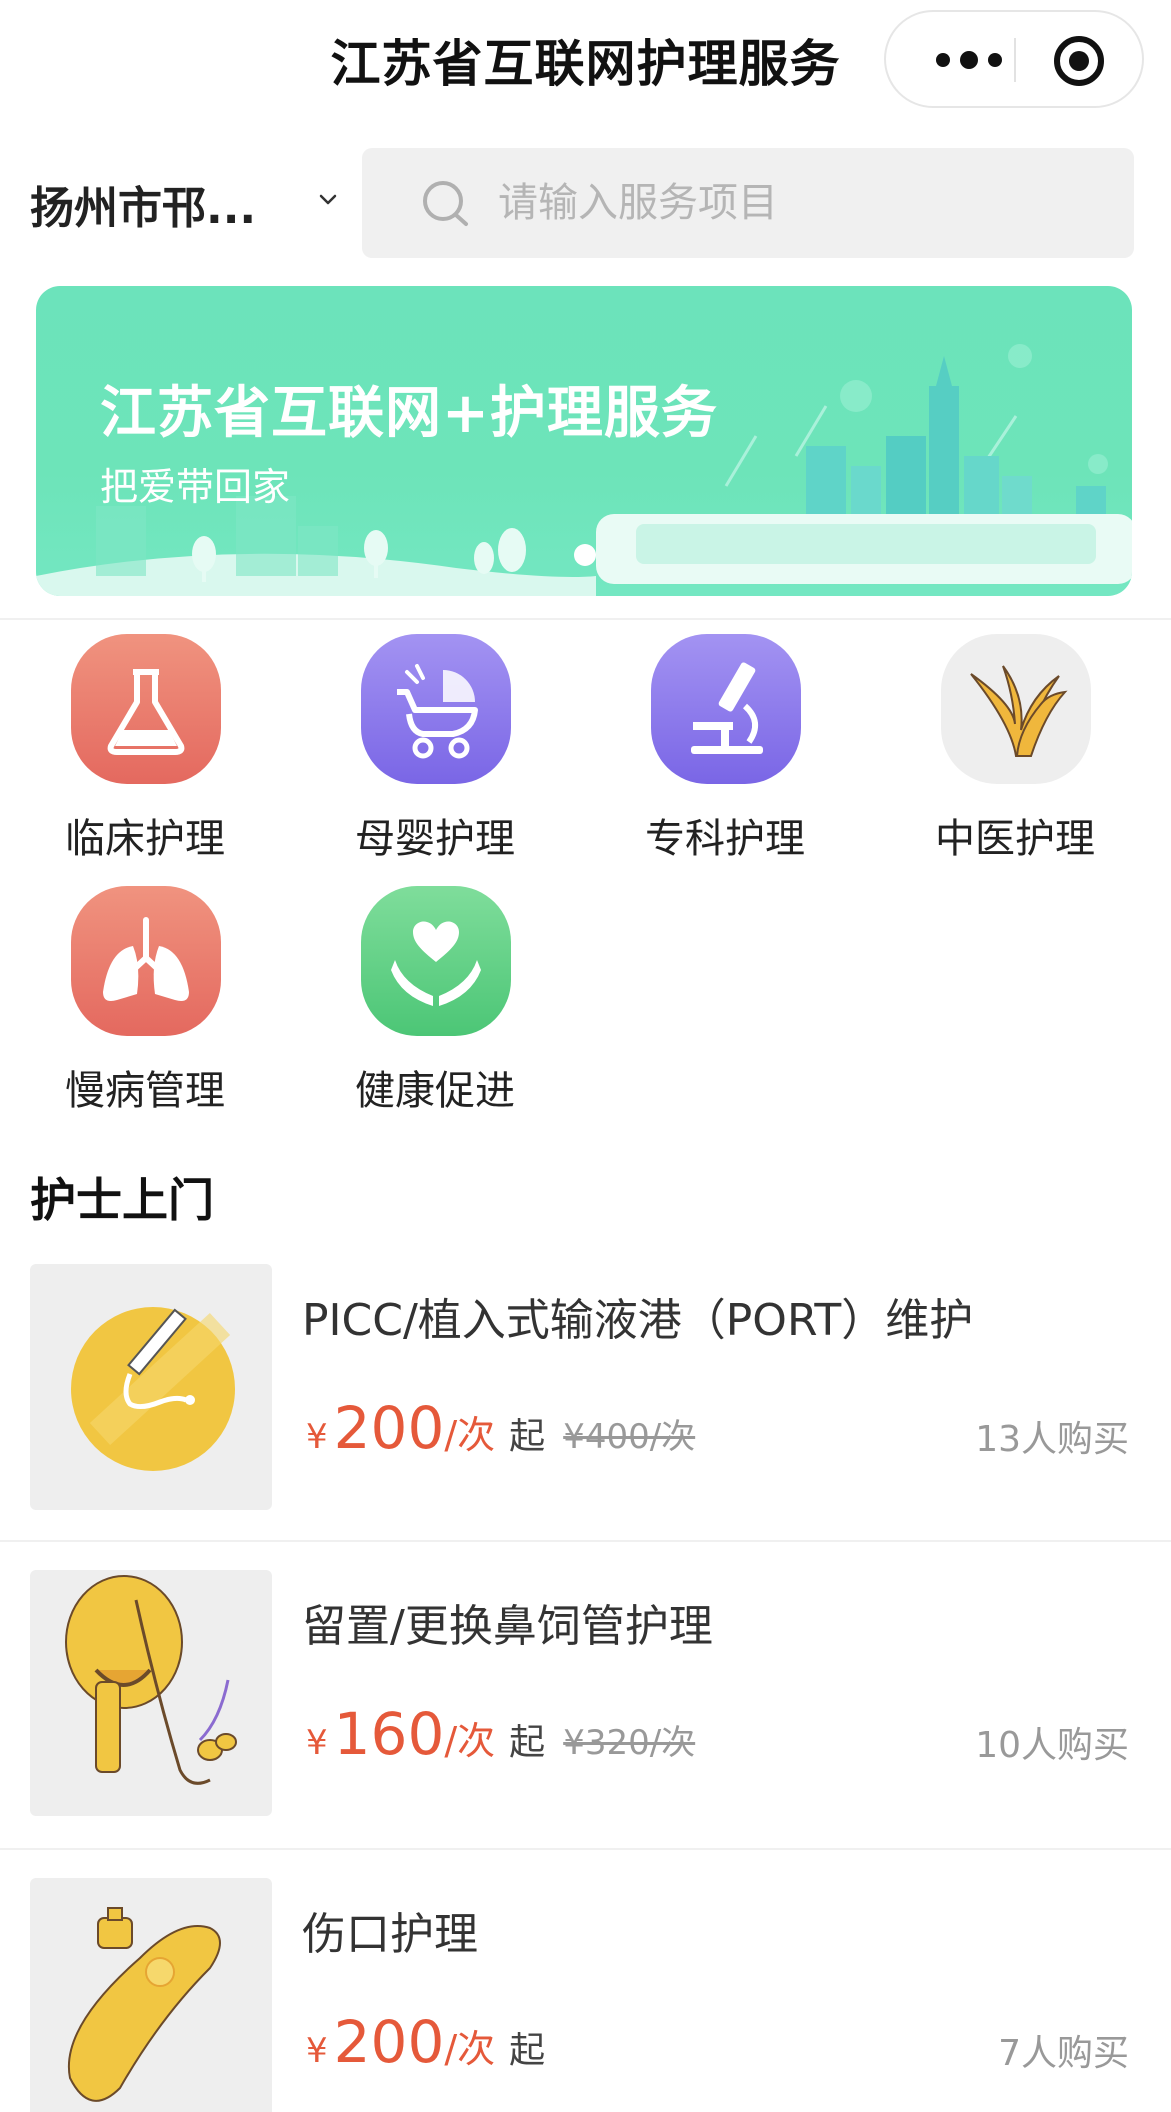 Image resolution: width=1171 pixels, height=2112 pixels. I want to click on buyer-count: 13人购买, so click(1052, 1439).